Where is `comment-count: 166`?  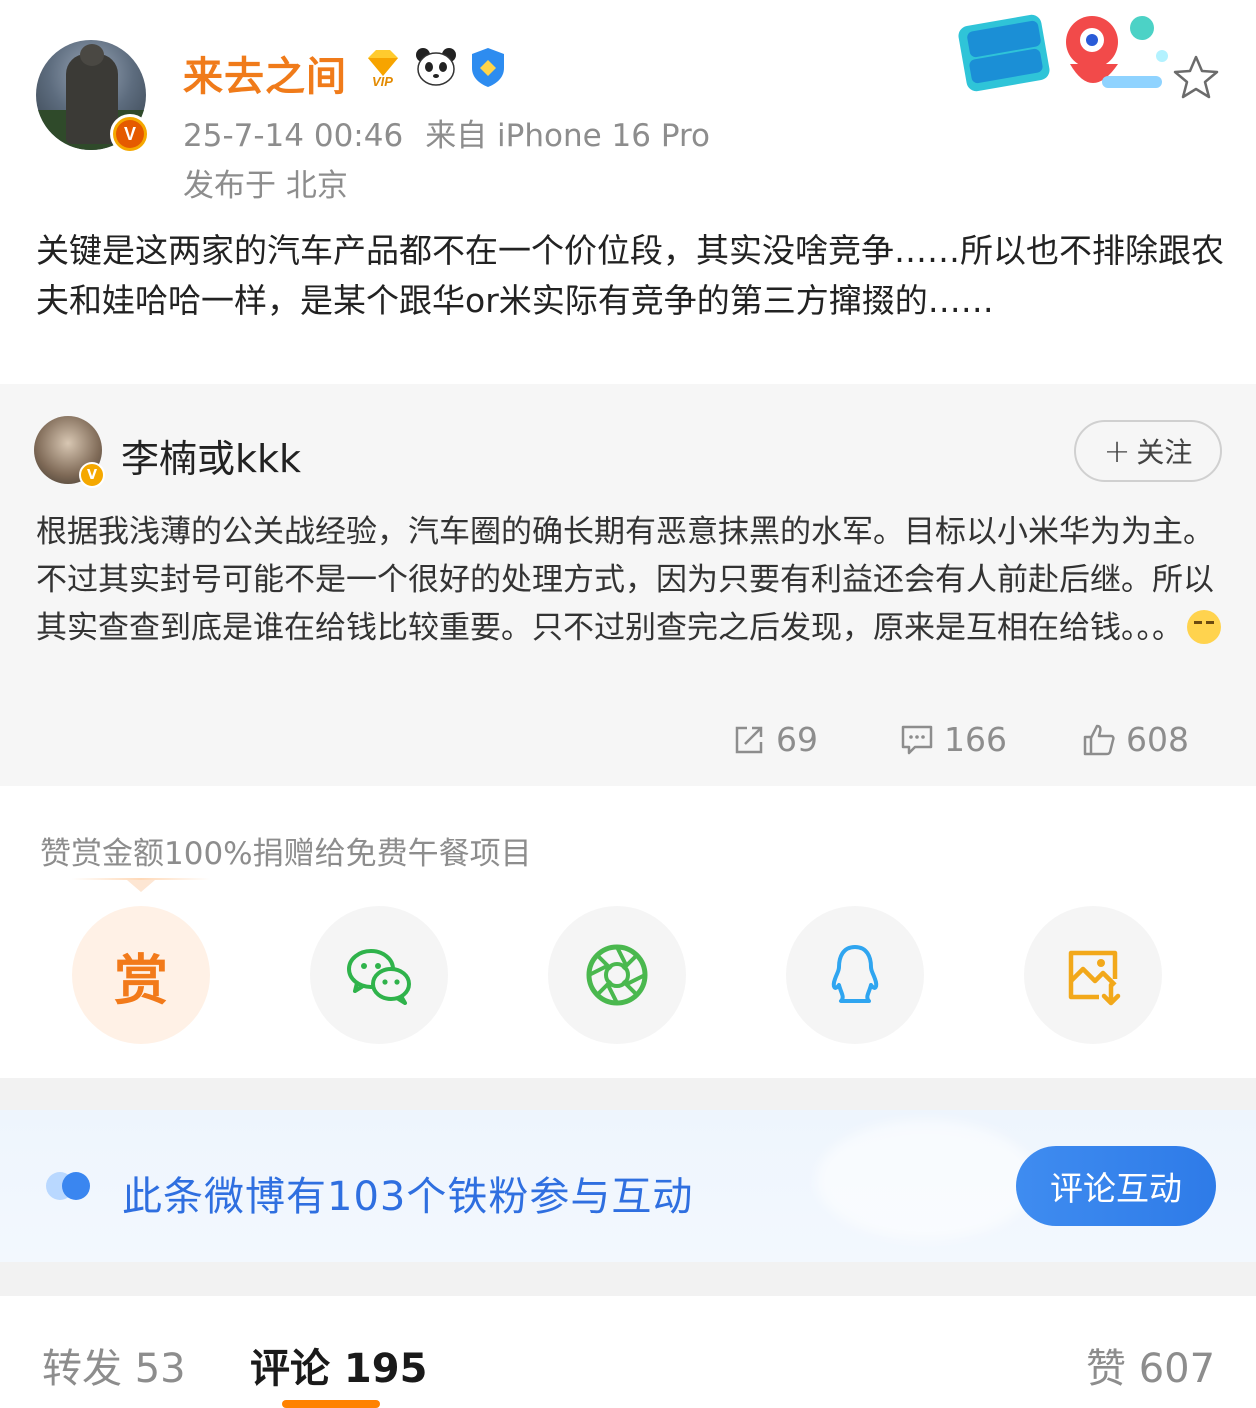 comment-count: 166 is located at coordinates (975, 739).